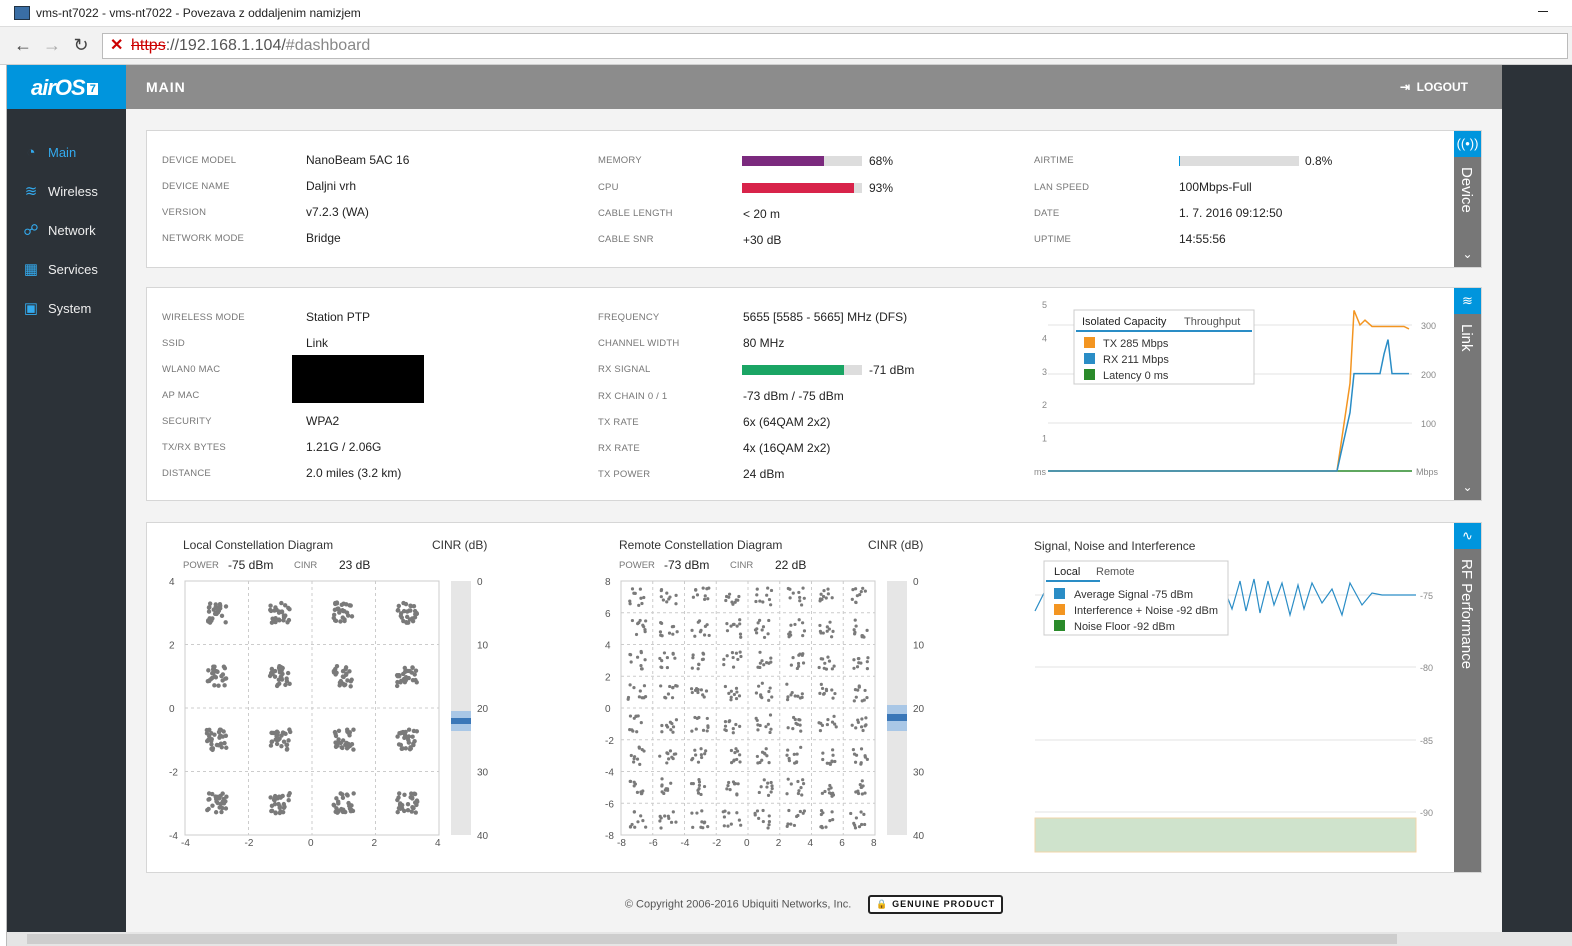  I want to click on txrx-bytes-value: 1.21G / 2.06G, so click(344, 447).